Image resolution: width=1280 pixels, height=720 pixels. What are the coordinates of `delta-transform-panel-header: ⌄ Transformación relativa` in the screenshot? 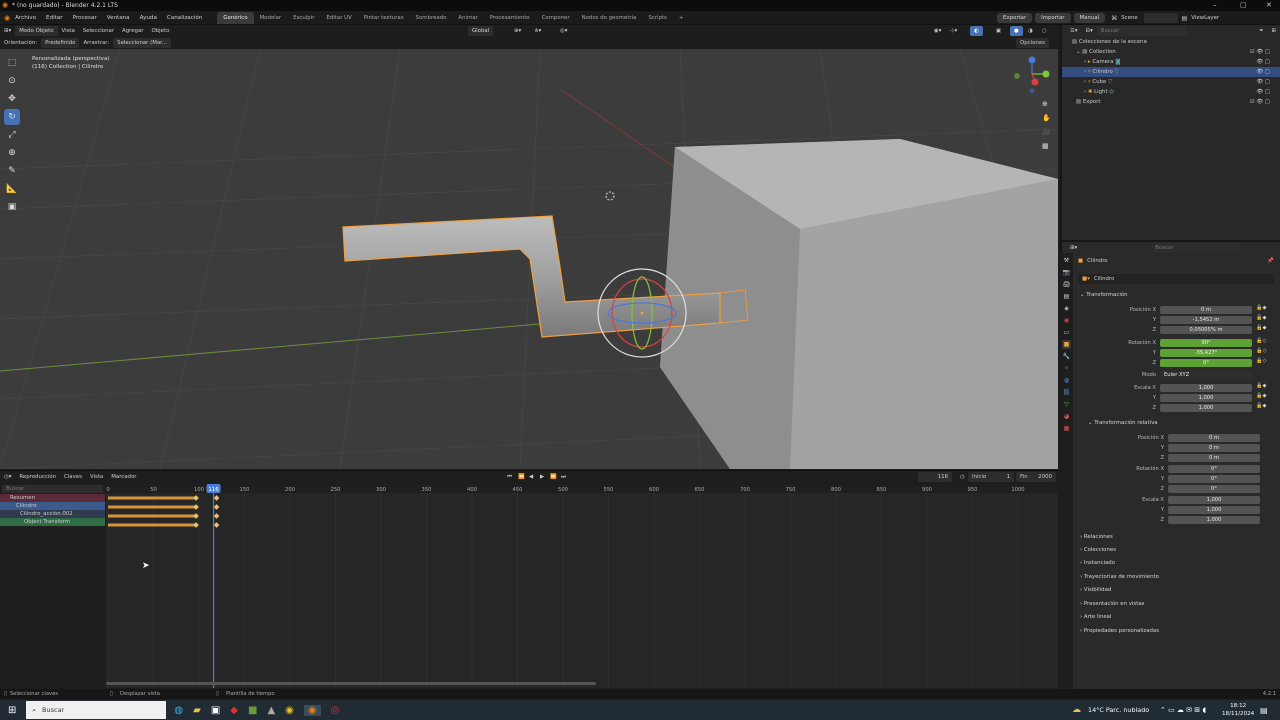 It's located at (1183, 423).